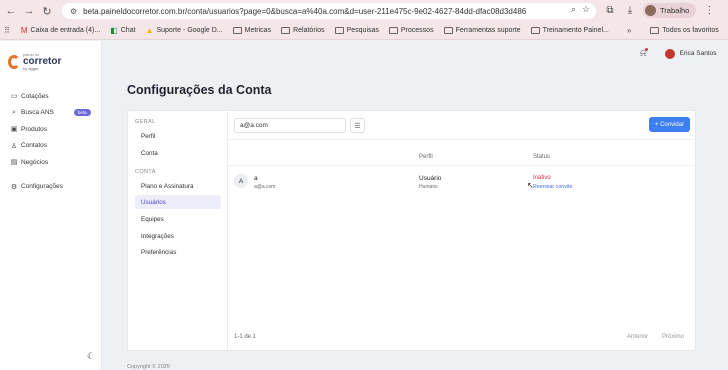  I want to click on profile-chip: Trabalho, so click(670, 10).